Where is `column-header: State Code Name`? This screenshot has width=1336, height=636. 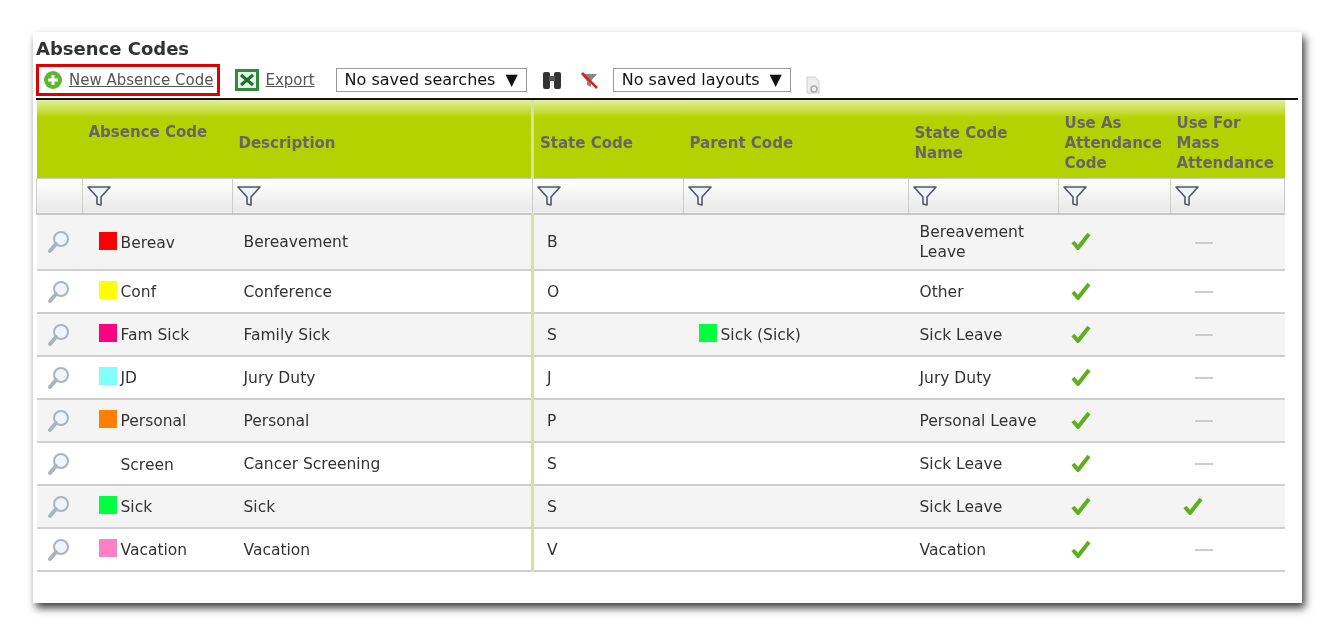
column-header: State Code Name is located at coordinates (961, 142).